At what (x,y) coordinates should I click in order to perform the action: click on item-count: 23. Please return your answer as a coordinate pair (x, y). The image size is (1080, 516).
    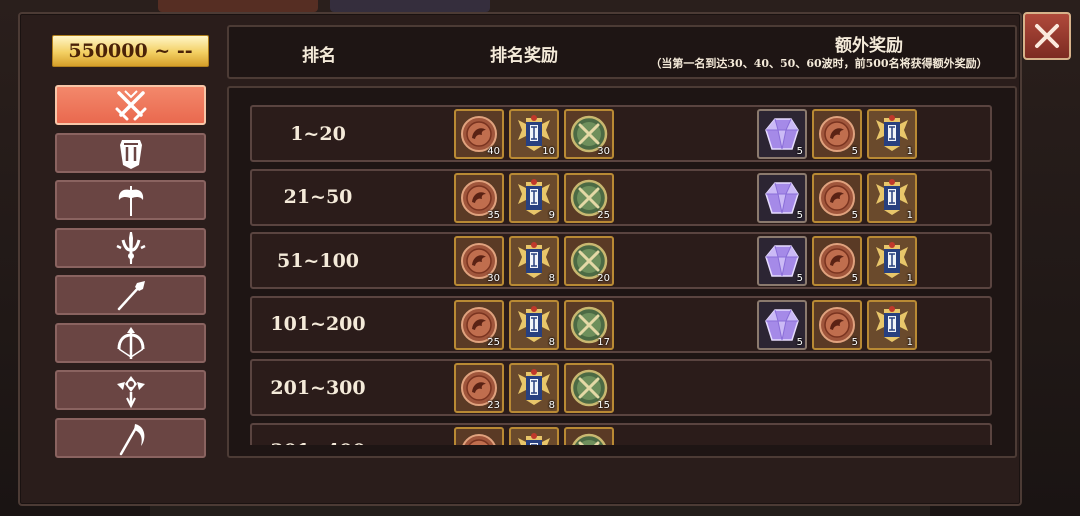
    Looking at the image, I should click on (493, 405).